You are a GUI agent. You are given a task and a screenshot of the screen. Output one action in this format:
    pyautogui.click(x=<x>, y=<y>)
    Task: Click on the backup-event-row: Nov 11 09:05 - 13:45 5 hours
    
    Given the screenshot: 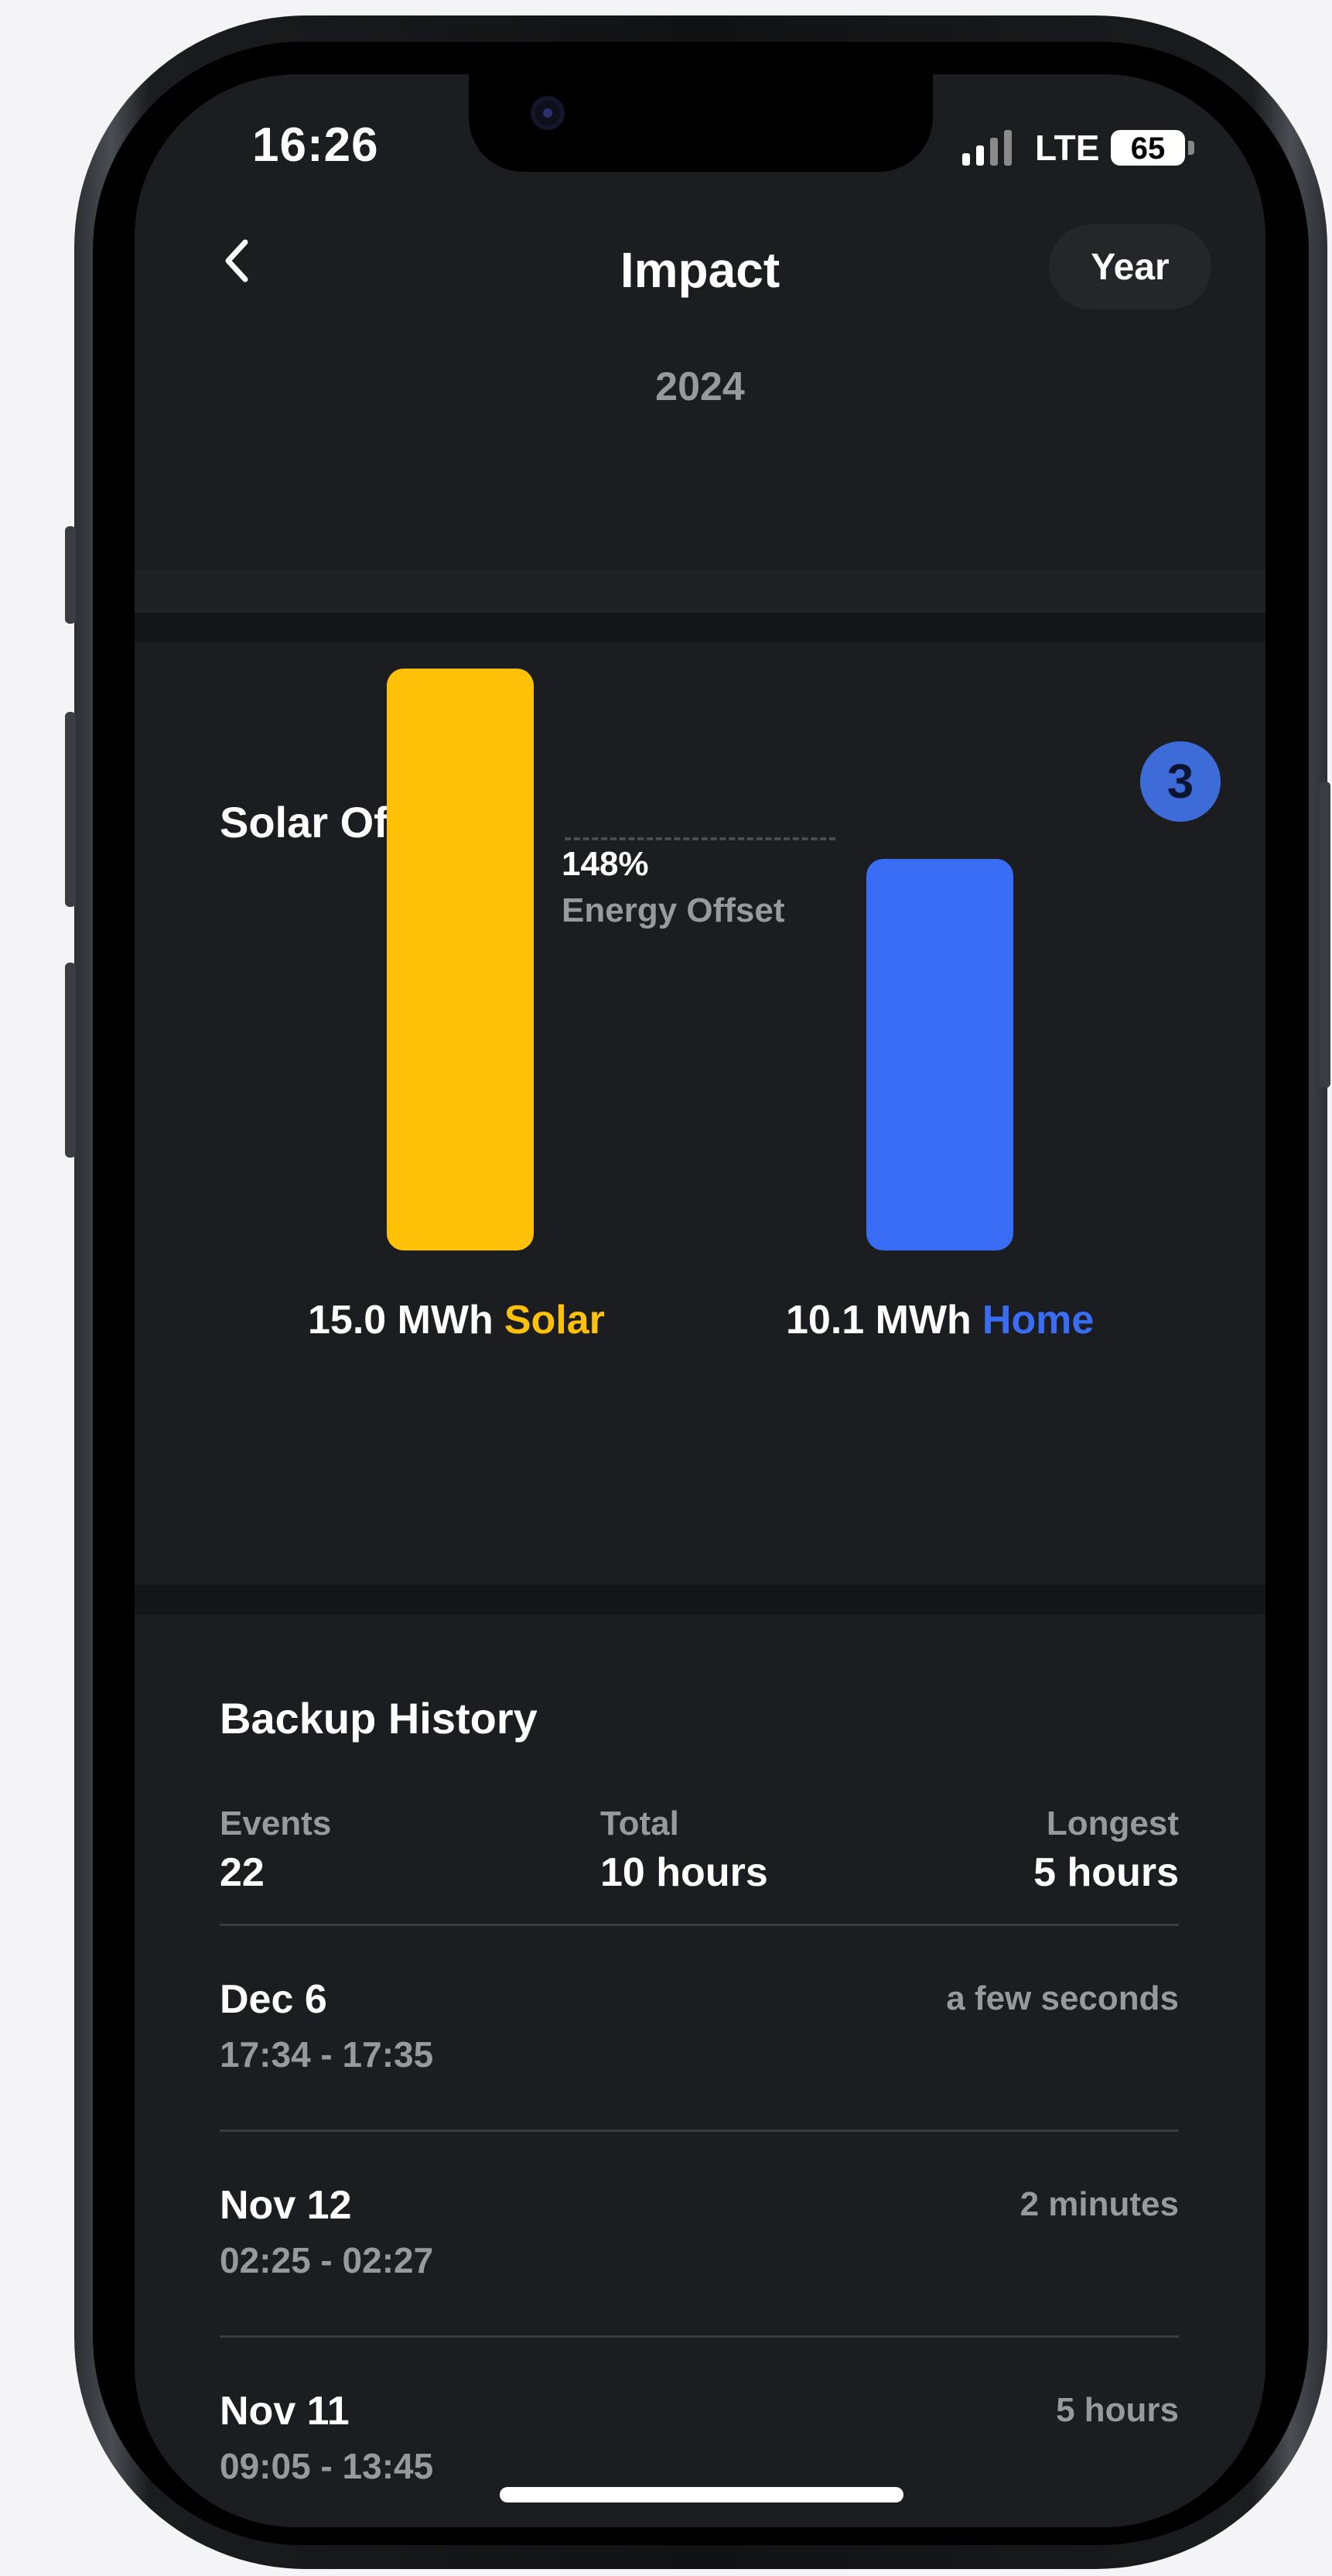 What is the action you would take?
    pyautogui.click(x=699, y=2458)
    